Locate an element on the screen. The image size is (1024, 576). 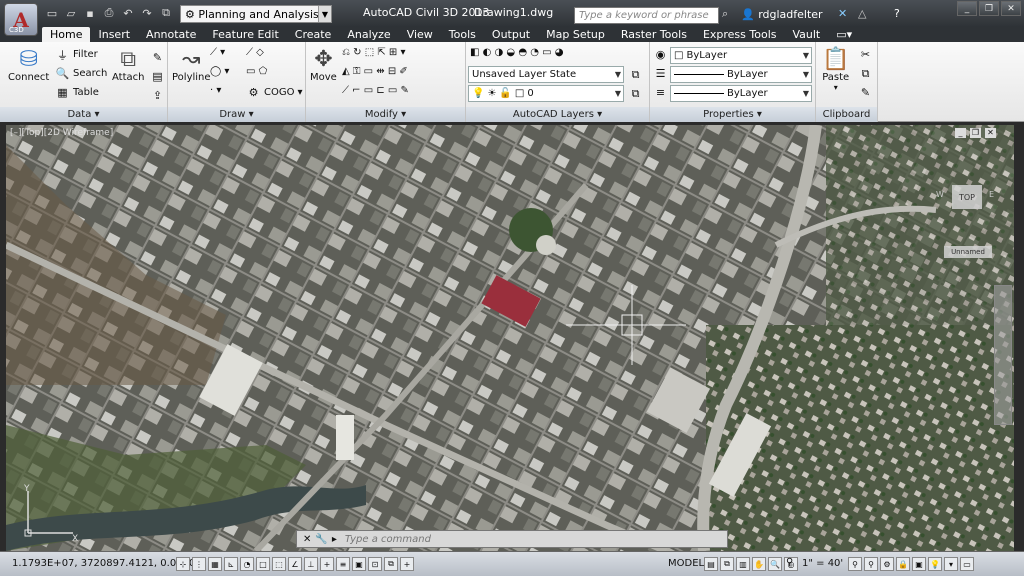
tab-map-setup: Map Setup is located at coordinates (575, 34).